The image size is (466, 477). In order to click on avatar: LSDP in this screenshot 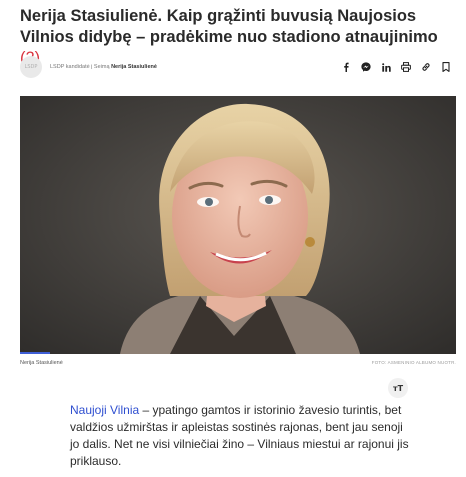, I will do `click(31, 67)`.